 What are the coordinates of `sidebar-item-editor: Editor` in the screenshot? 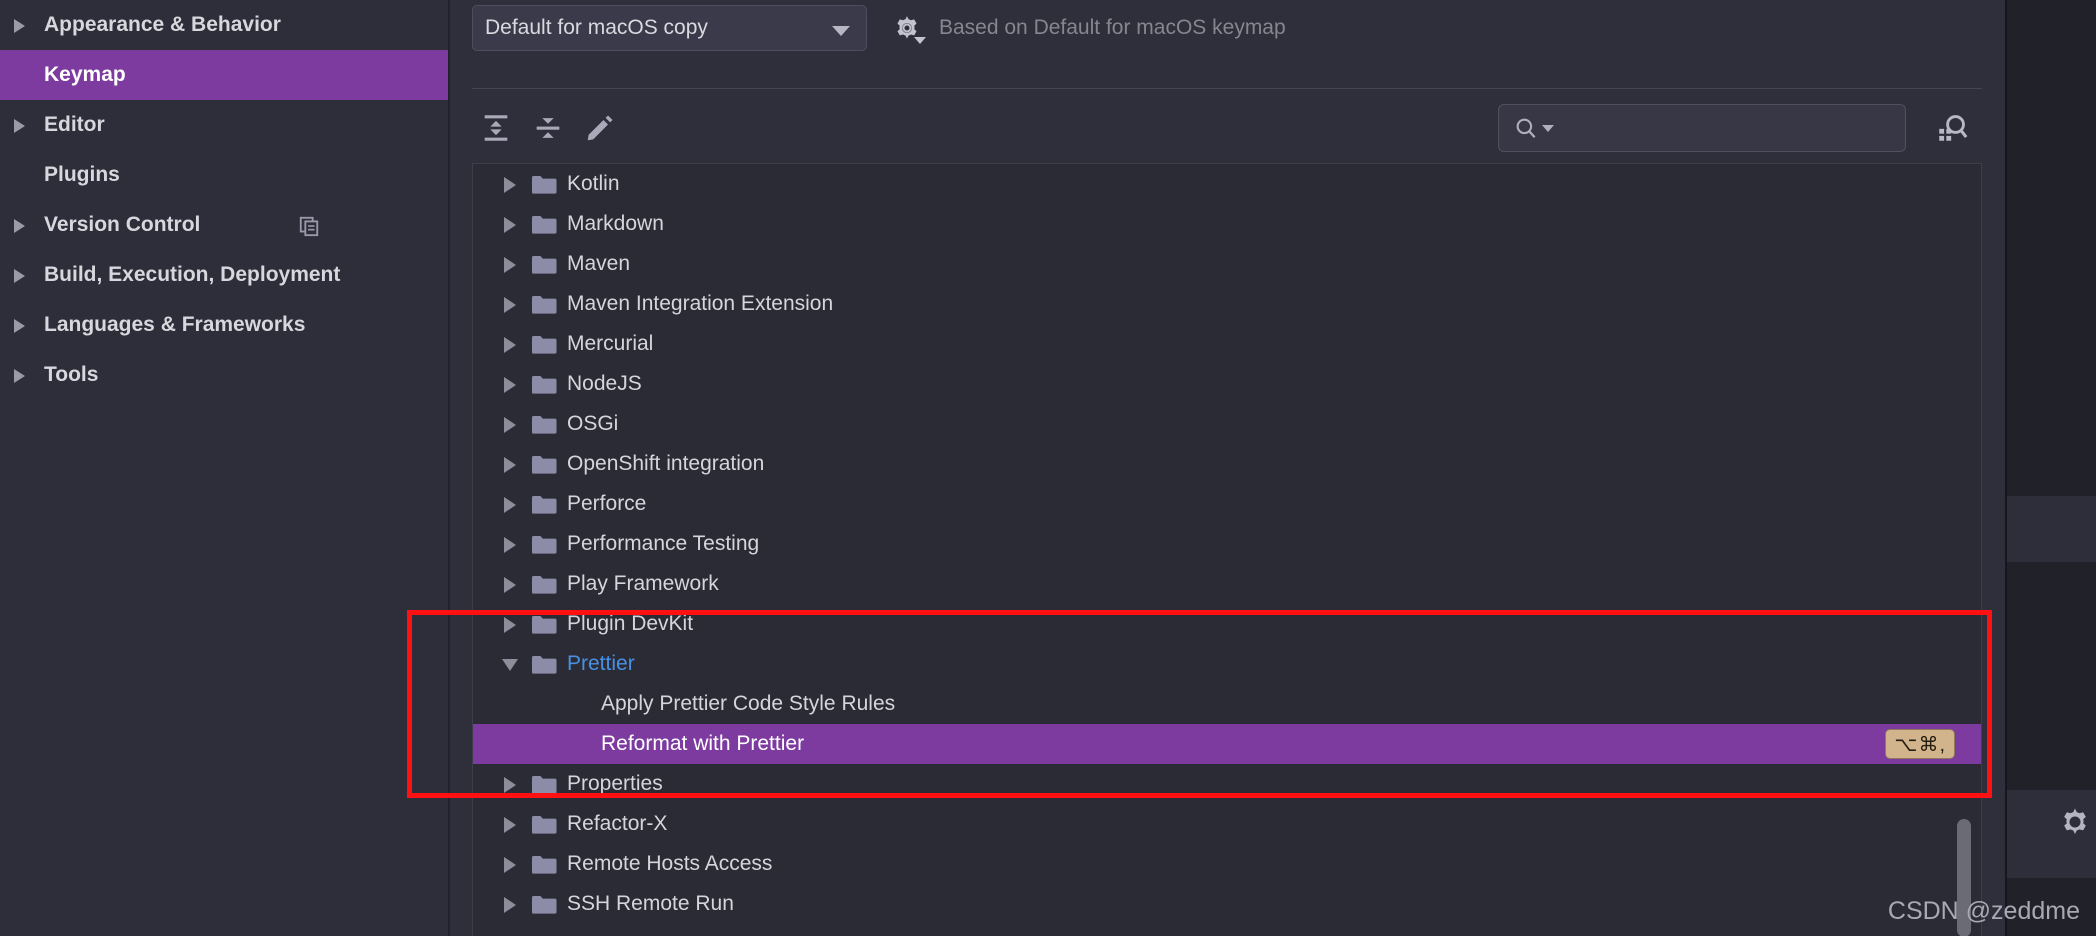 It's located at (224, 125).